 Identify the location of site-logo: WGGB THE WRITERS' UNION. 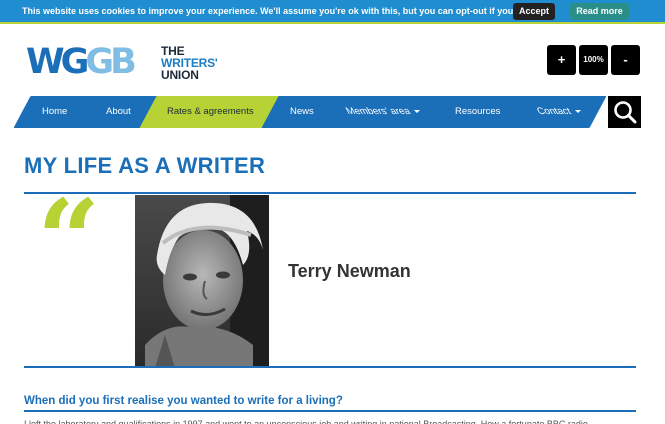
(123, 63).